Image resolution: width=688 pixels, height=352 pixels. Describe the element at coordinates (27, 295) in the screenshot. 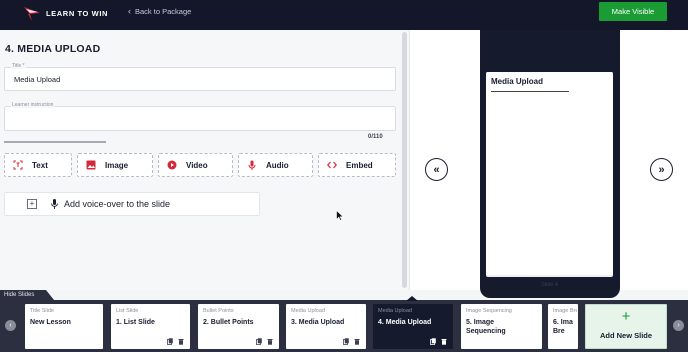

I see `hide-slides-tab: Hide Slides` at that location.